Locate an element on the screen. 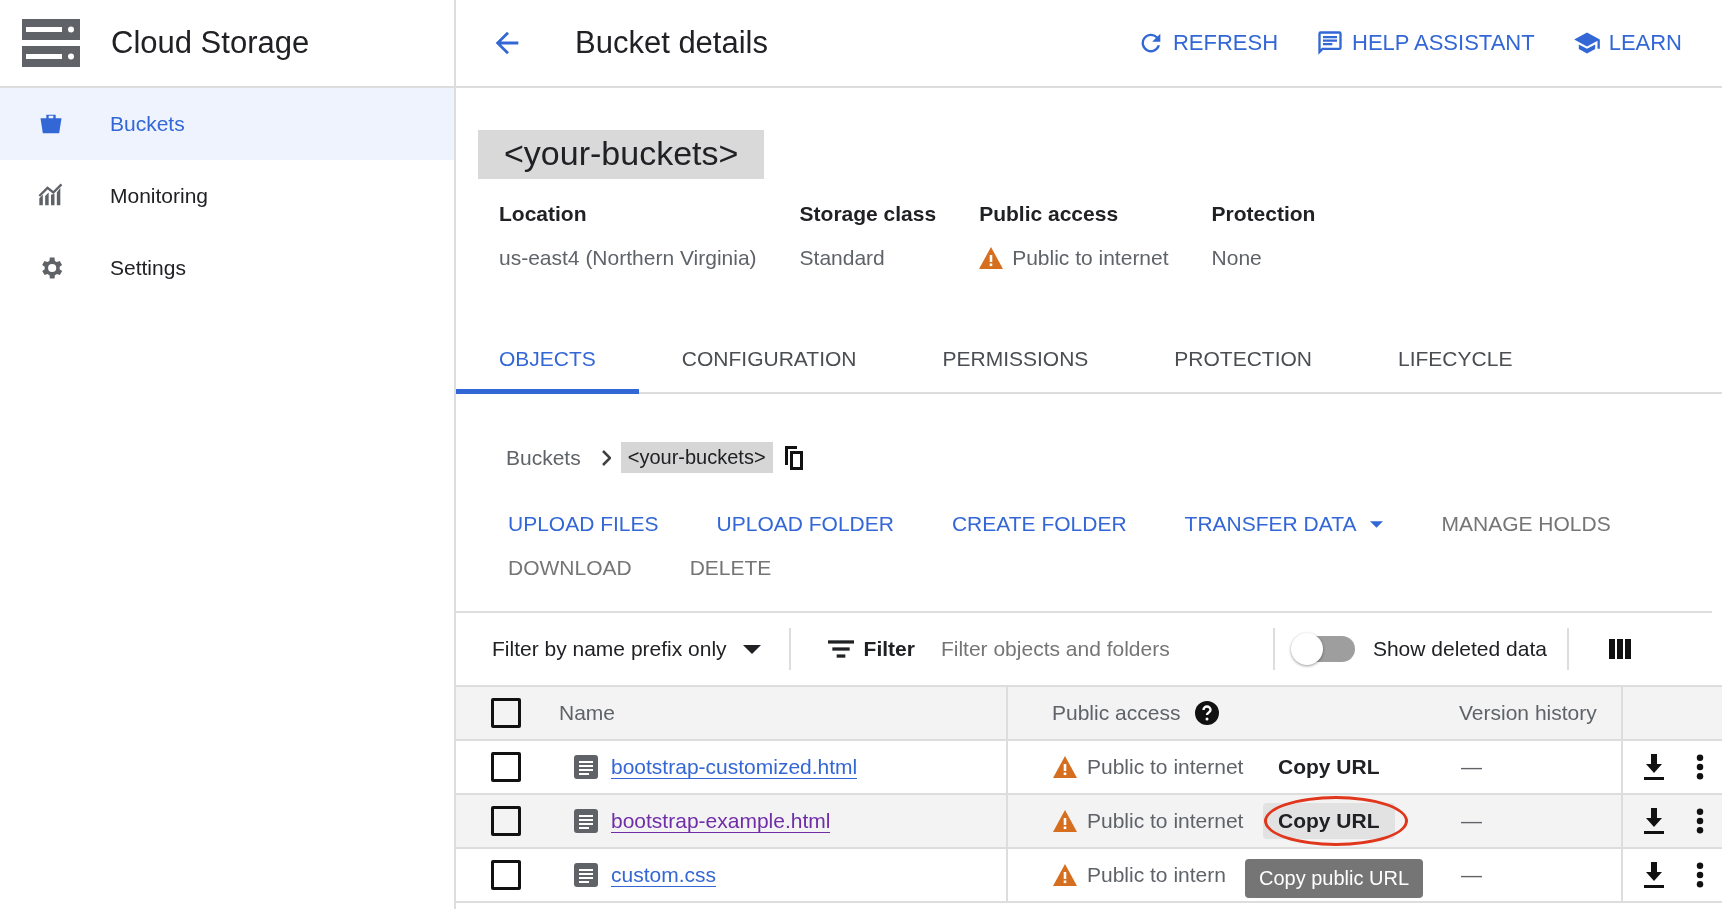  header-action: HELP ASSISTANT is located at coordinates (1425, 43).